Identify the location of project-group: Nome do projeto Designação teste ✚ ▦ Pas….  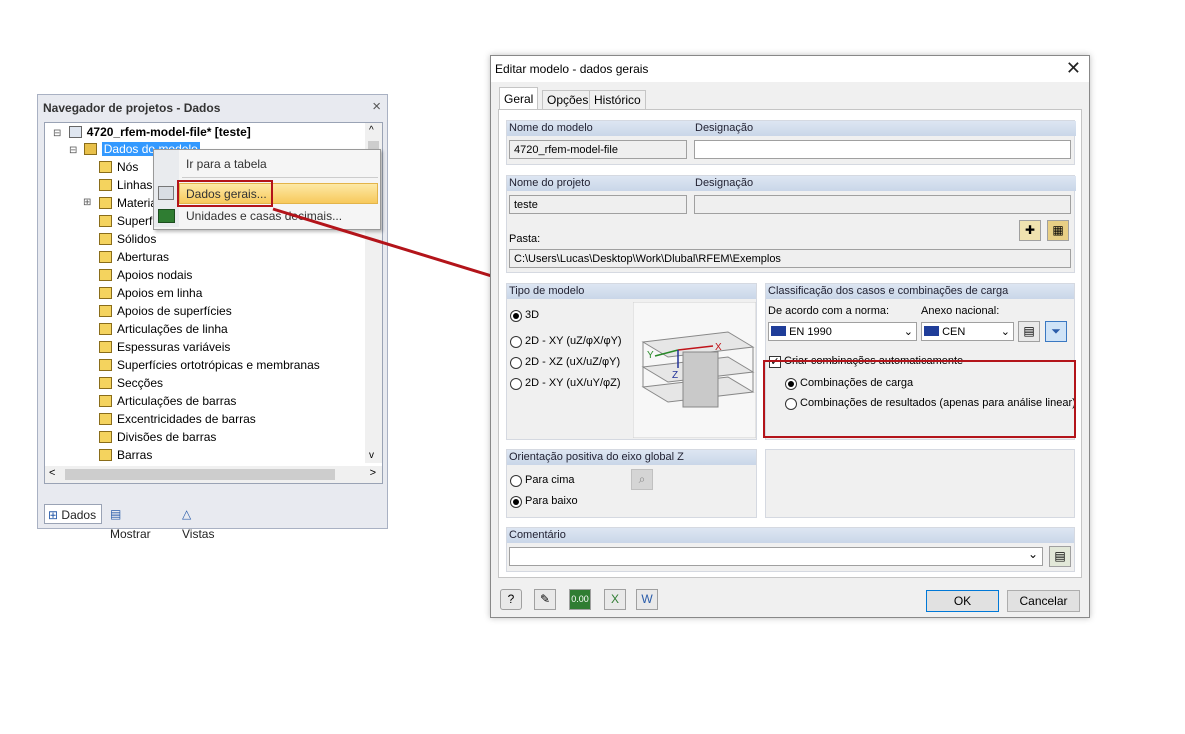
(791, 224).